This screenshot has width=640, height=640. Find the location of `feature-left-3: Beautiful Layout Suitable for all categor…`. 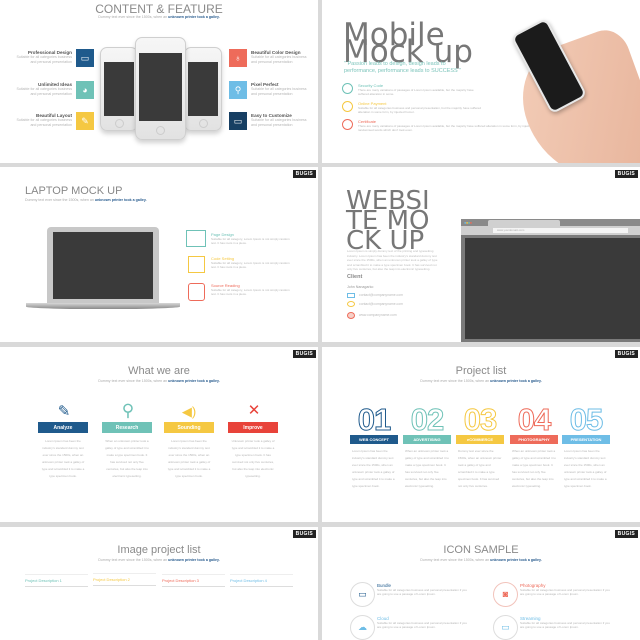

feature-left-3: Beautiful Layout Suitable for all categor… is located at coordinates (44, 120).